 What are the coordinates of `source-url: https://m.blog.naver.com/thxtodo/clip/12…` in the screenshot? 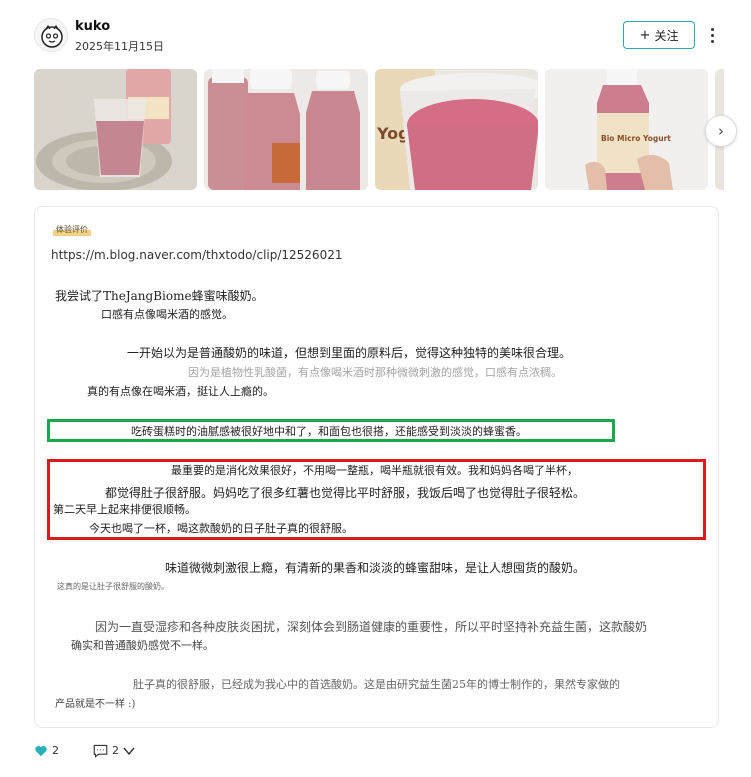 It's located at (196, 255).